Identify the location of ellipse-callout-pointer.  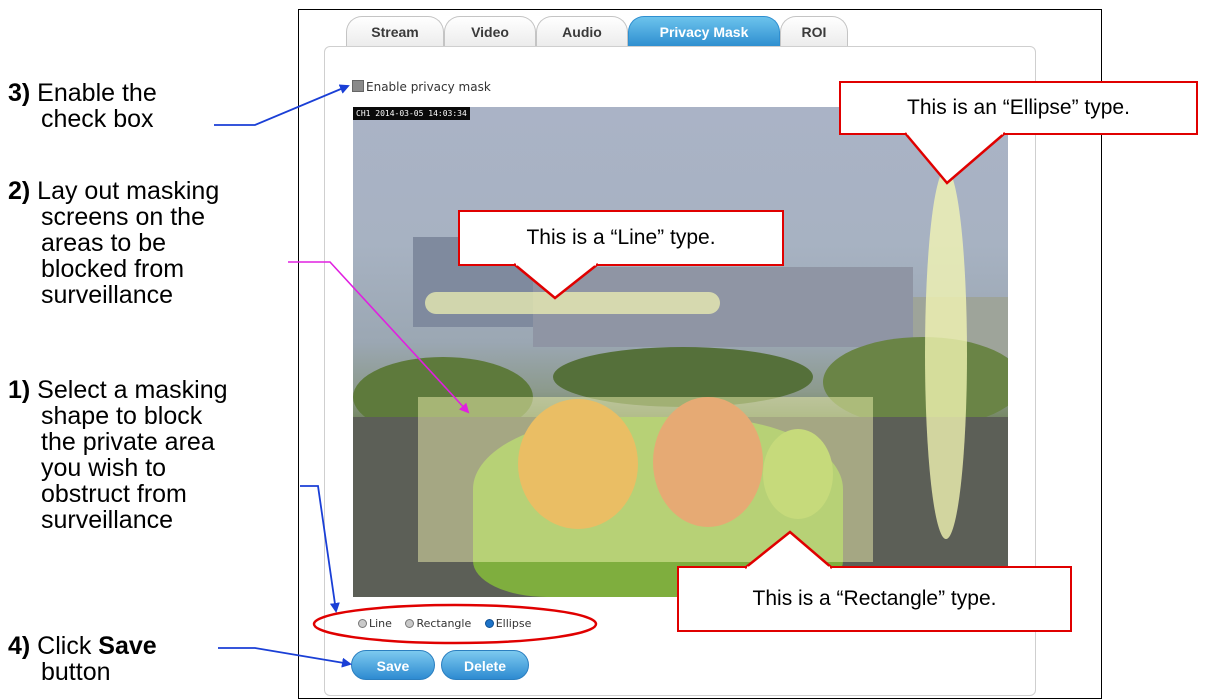
(955, 158).